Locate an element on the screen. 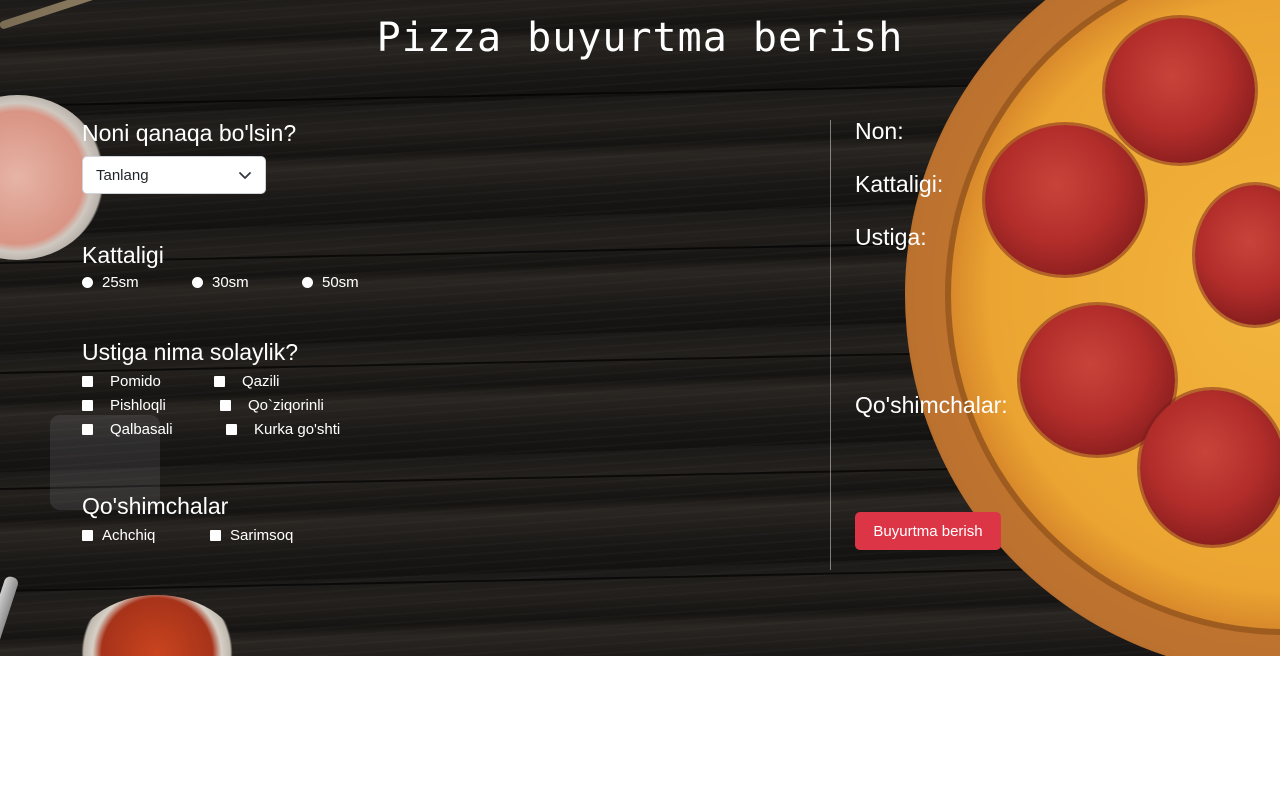  topping-pishloqli: Pishloqli is located at coordinates (124, 405).